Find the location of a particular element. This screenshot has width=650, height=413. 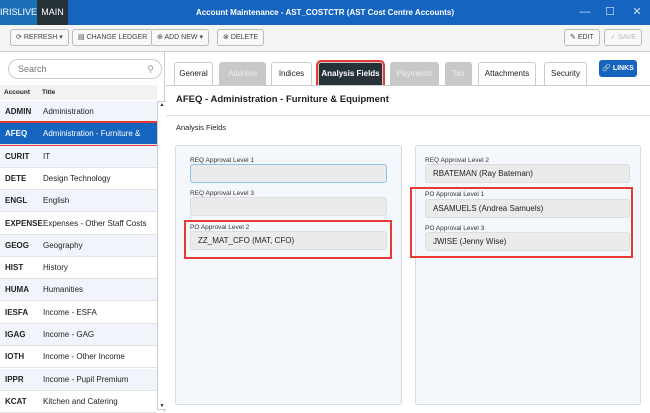

list-item: DETE Design Technology is located at coordinates (78, 178).